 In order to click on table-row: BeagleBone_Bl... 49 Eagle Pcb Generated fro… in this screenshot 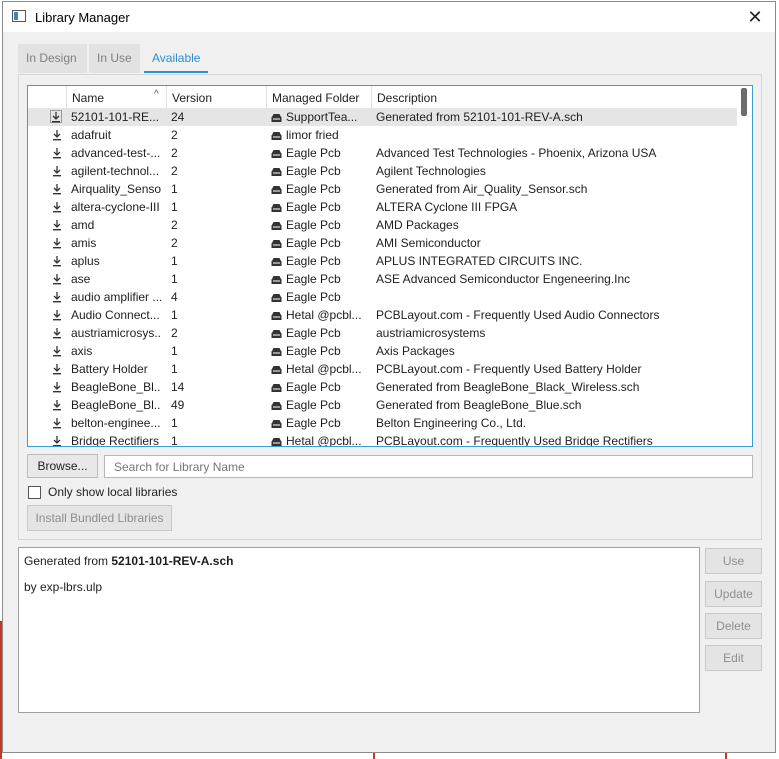, I will do `click(383, 405)`.